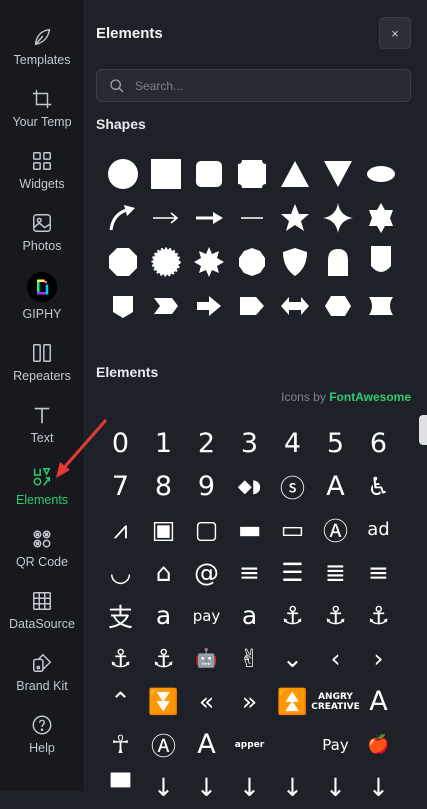 This screenshot has height=809, width=427. What do you see at coordinates (294, 218) in the screenshot?
I see `shape-star` at bounding box center [294, 218].